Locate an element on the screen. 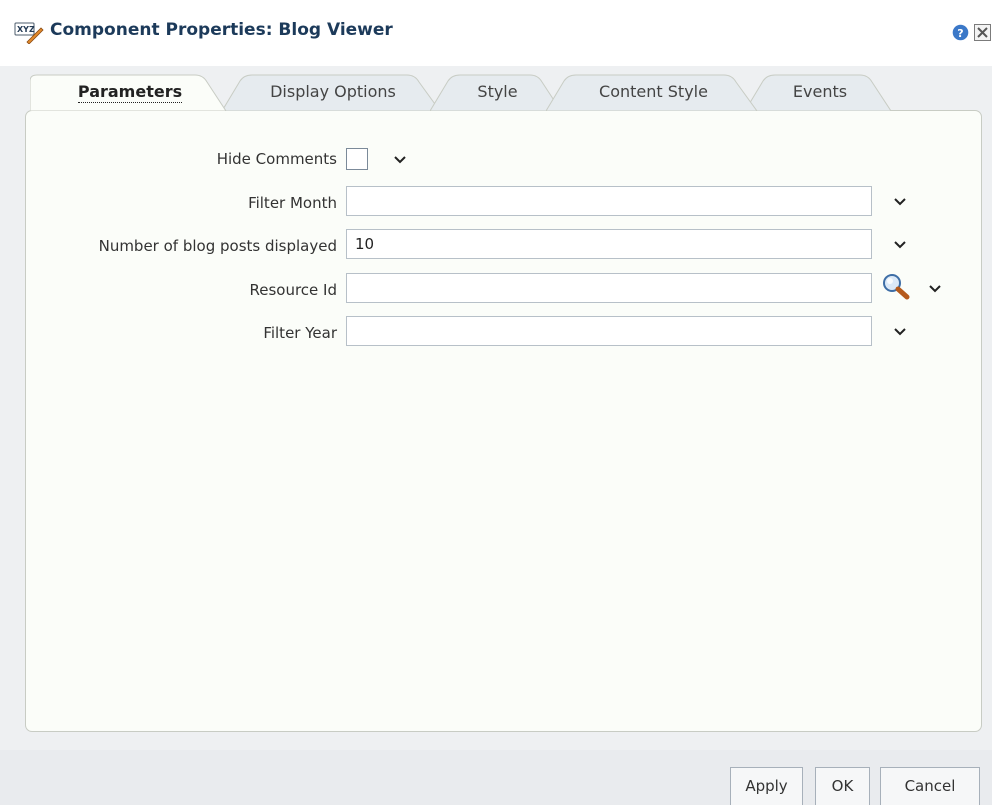 This screenshot has height=805, width=992. cancel-button: Cancel is located at coordinates (930, 786).